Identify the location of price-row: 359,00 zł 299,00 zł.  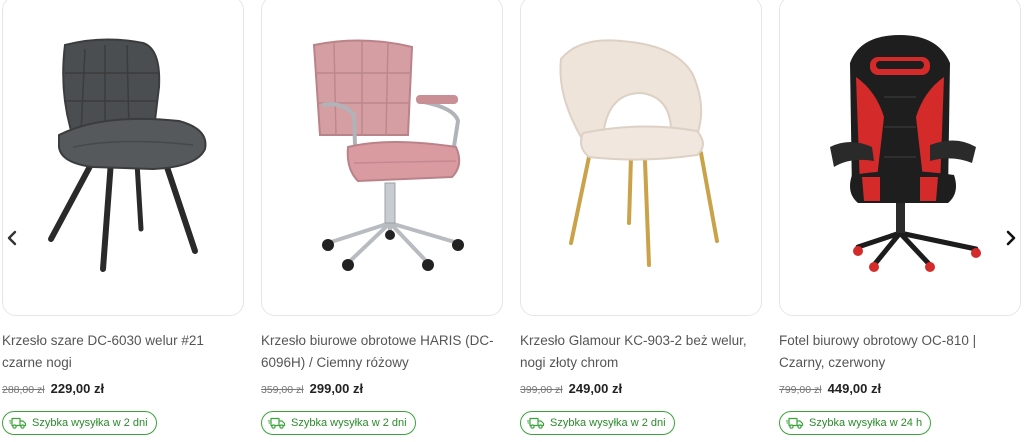
(312, 388).